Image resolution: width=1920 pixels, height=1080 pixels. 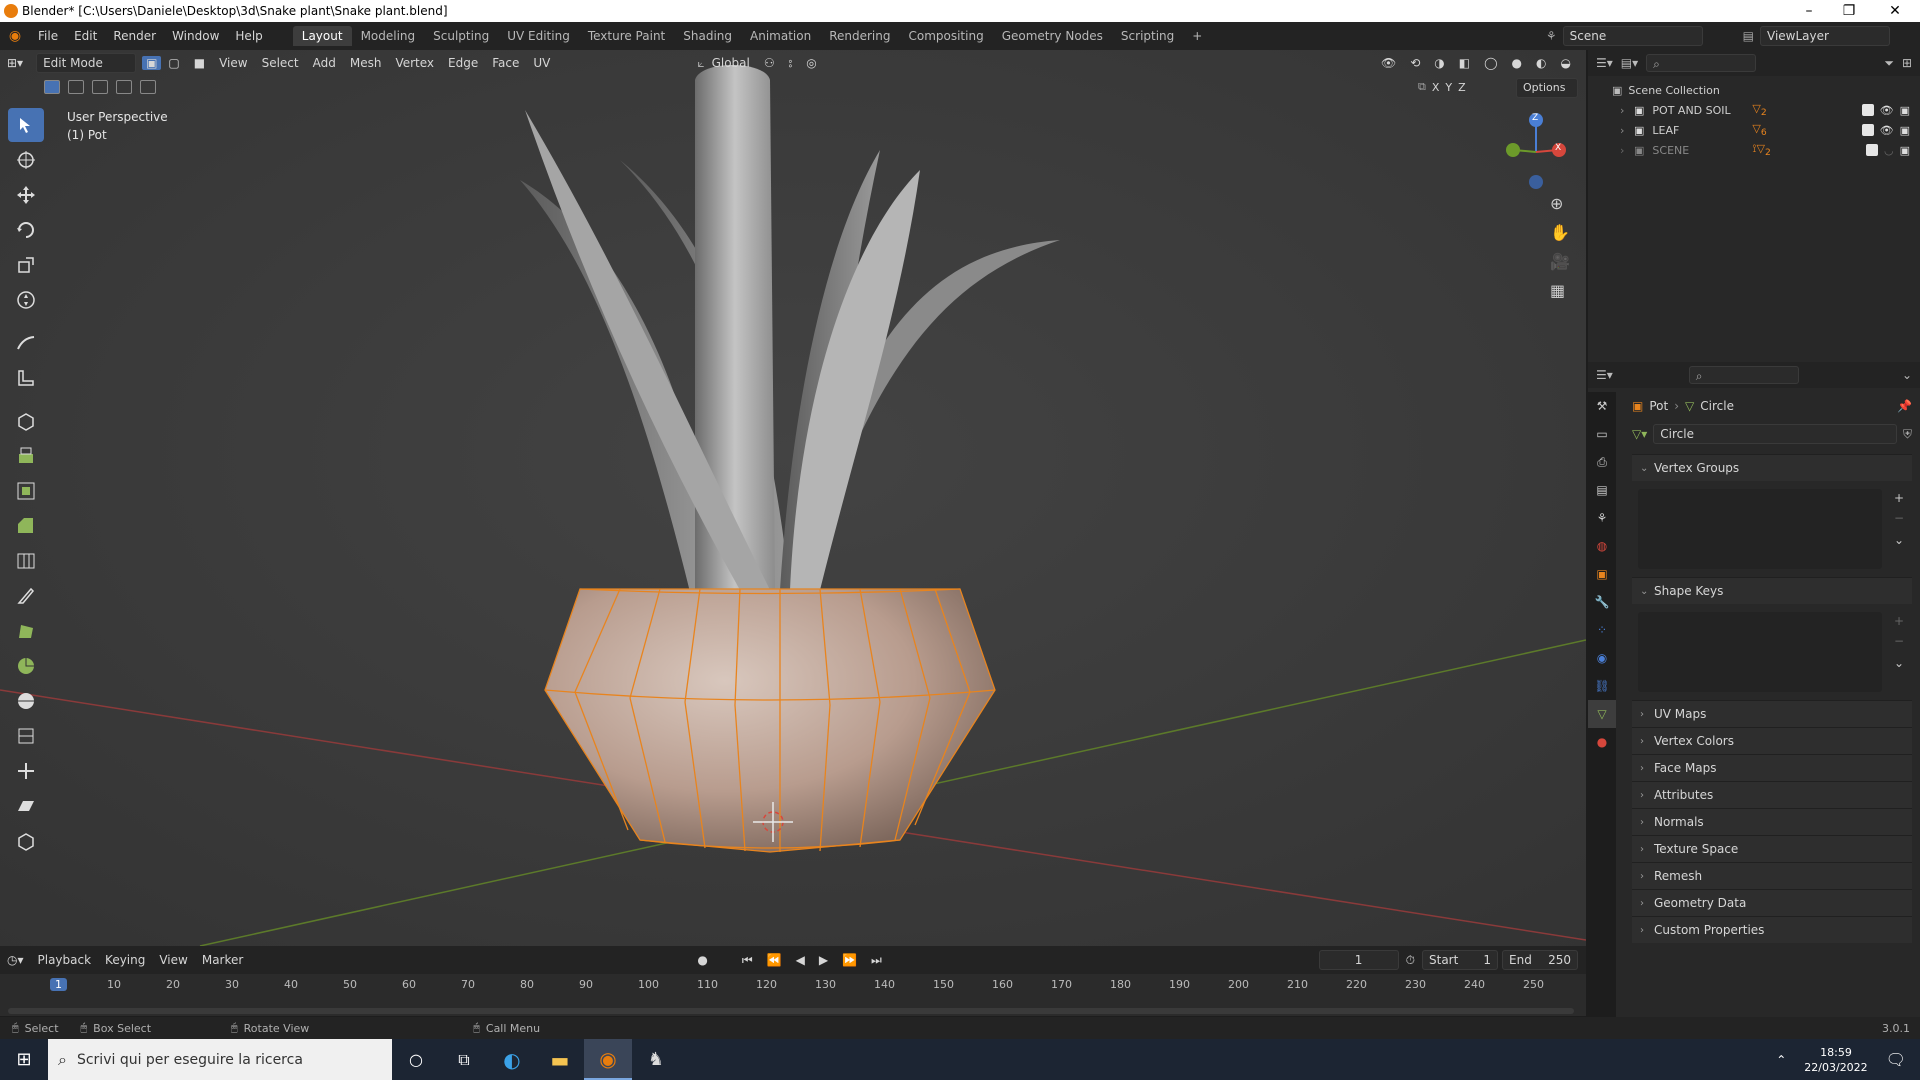 What do you see at coordinates (1766, 90) in the screenshot?
I see `scene-collection-row: ▣ Scene Collection` at bounding box center [1766, 90].